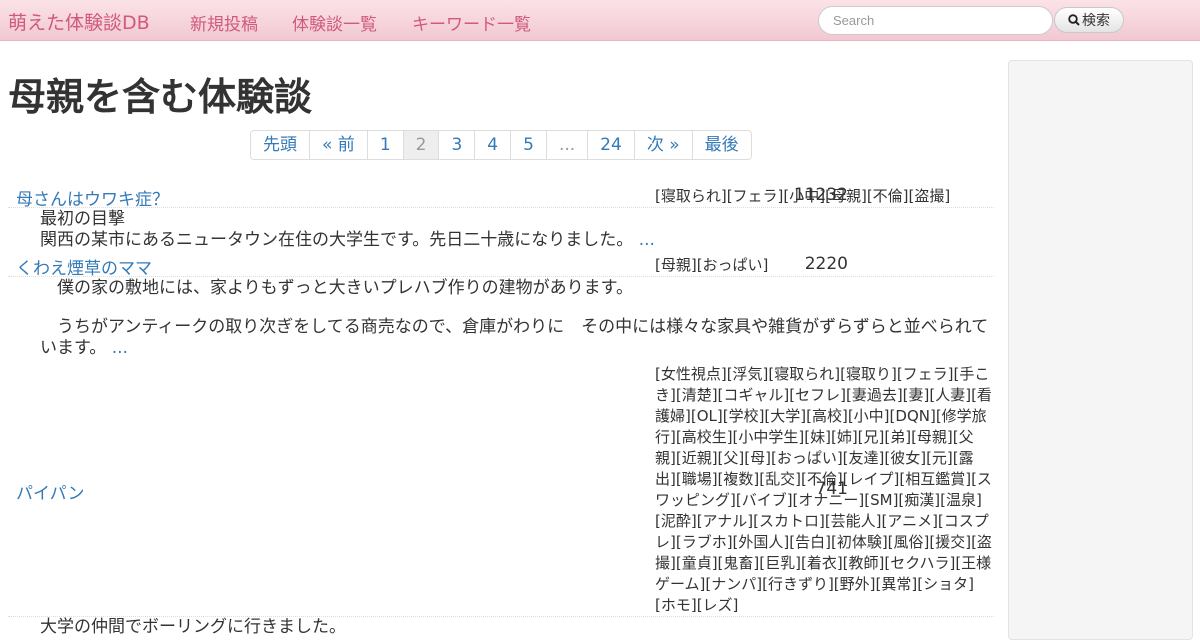  I want to click on search-button-label: 検索, so click(1096, 21).